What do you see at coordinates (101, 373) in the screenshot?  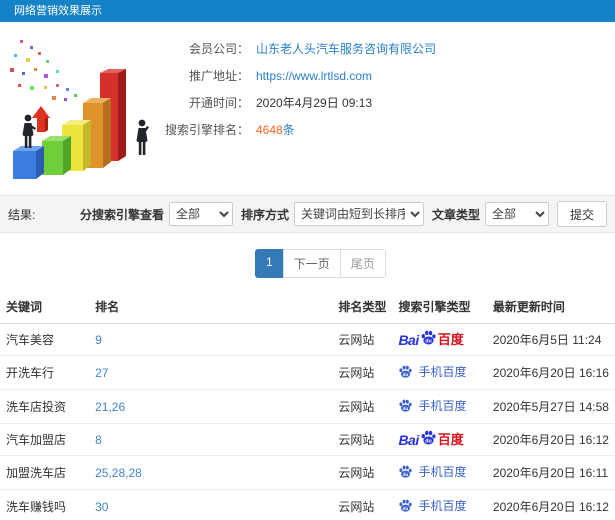 I see `rank-link: 27` at bounding box center [101, 373].